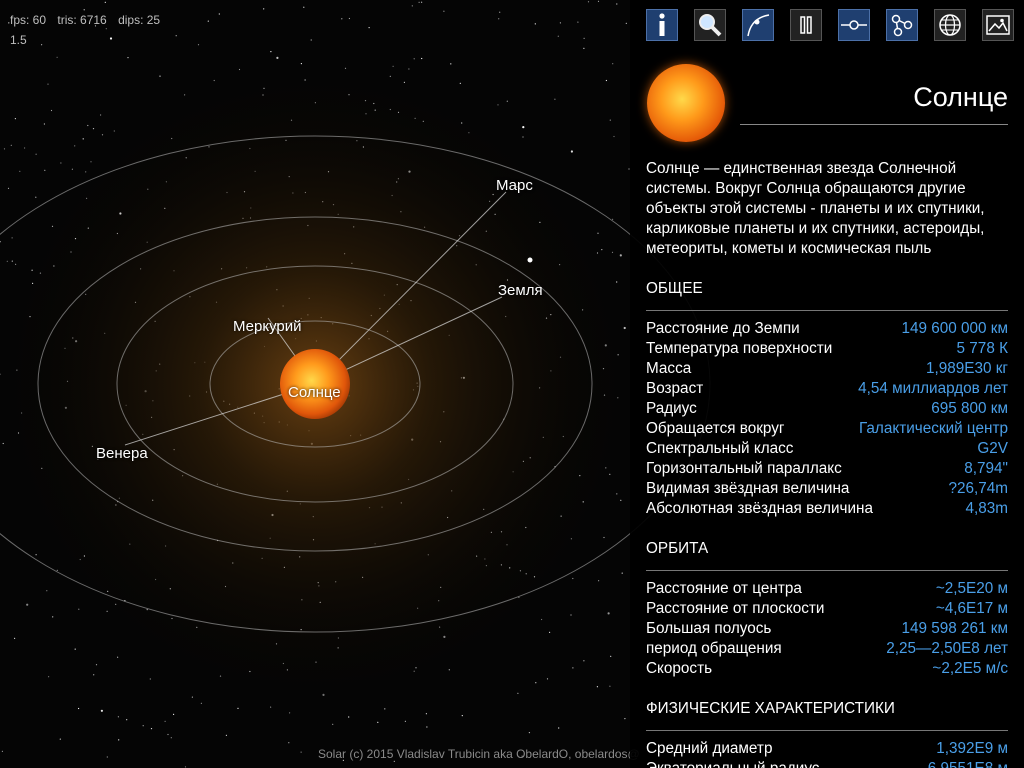 The width and height of the screenshot is (1024, 768). Describe the element at coordinates (972, 748) in the screenshot. I see `property-value: 1,392E9 м` at that location.